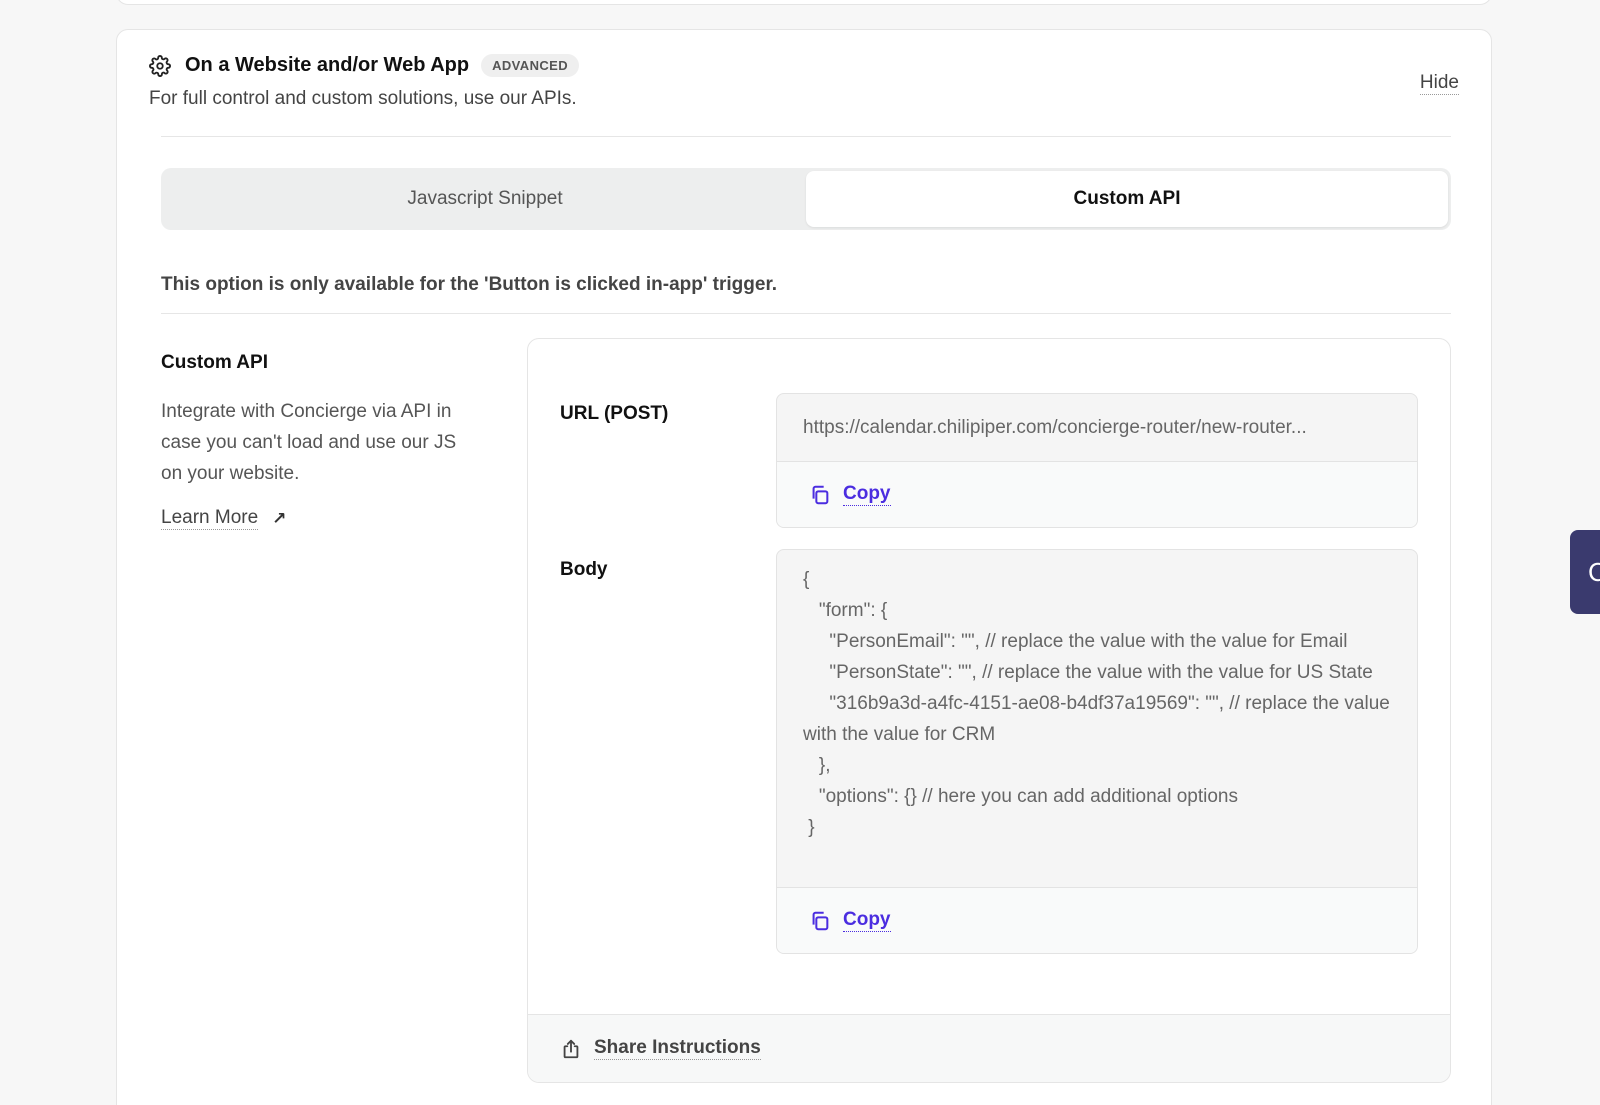 This screenshot has width=1600, height=1105. I want to click on tab-javascript-snippet: Javascript Snippet, so click(485, 199).